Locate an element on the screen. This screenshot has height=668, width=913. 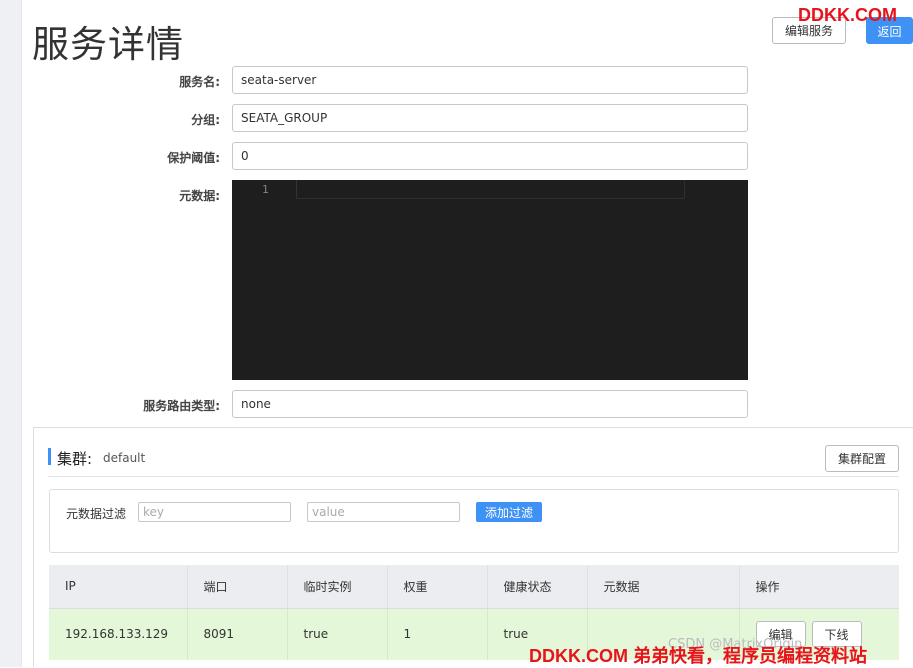
route-type-field: none is located at coordinates (490, 404).